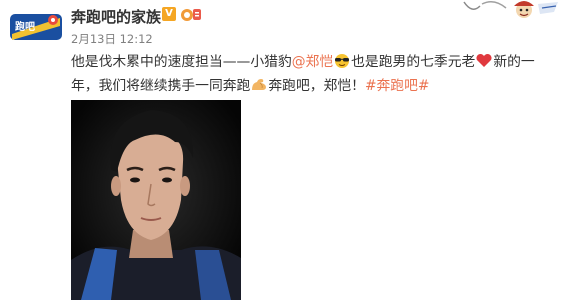  I want to click on post-text-segment: 他是伐木累中的速度担当——小猎豹, so click(181, 62).